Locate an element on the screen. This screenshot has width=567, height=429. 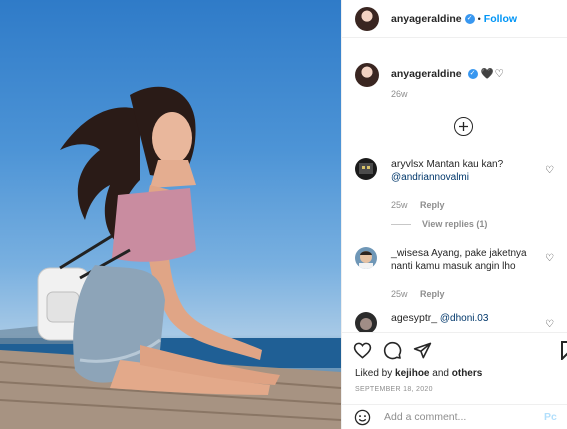
comment-item: agesyptr_ @dhoni.03 is located at coordinates (453, 322).